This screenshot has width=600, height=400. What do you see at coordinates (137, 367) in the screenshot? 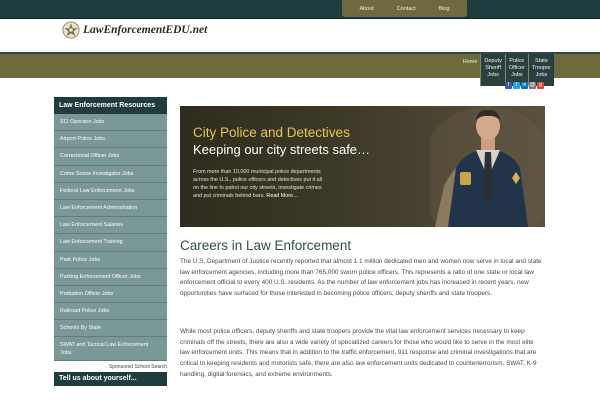
I see `sponsored-label: Sponsored School Search` at bounding box center [137, 367].